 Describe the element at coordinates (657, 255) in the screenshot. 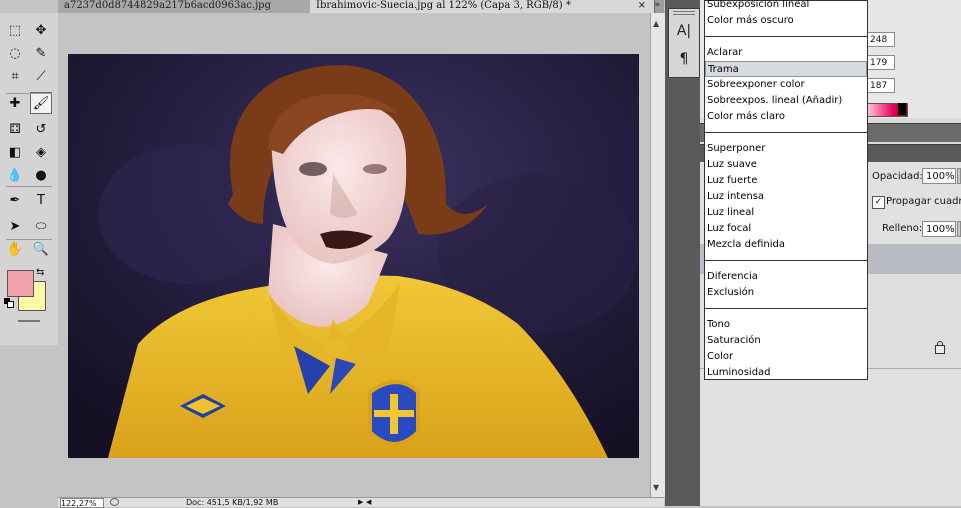

I see `vertical-scrollbar: ▲ ▼` at that location.